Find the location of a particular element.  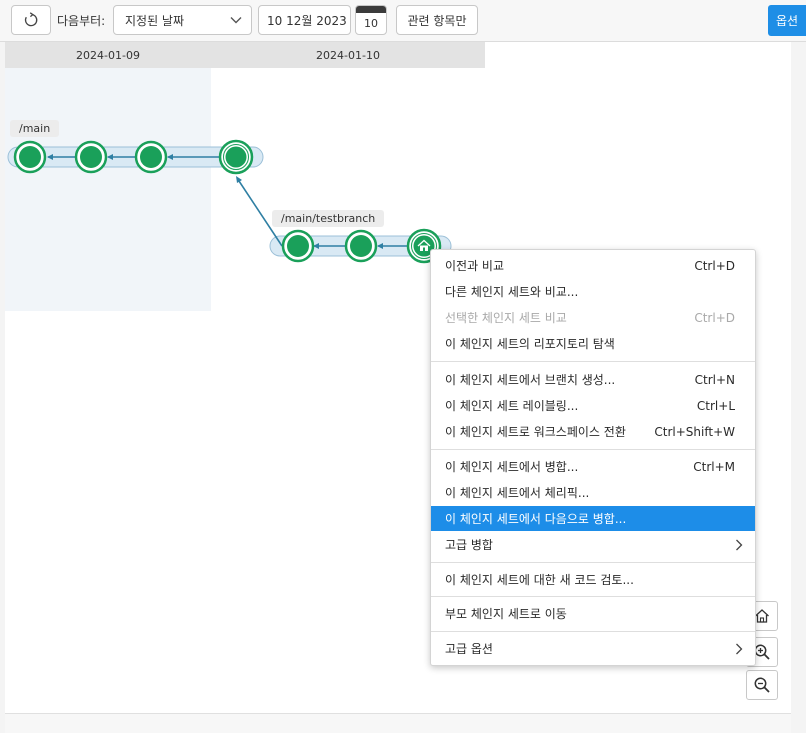

date-input: 10 12월 2023 is located at coordinates (304, 20).